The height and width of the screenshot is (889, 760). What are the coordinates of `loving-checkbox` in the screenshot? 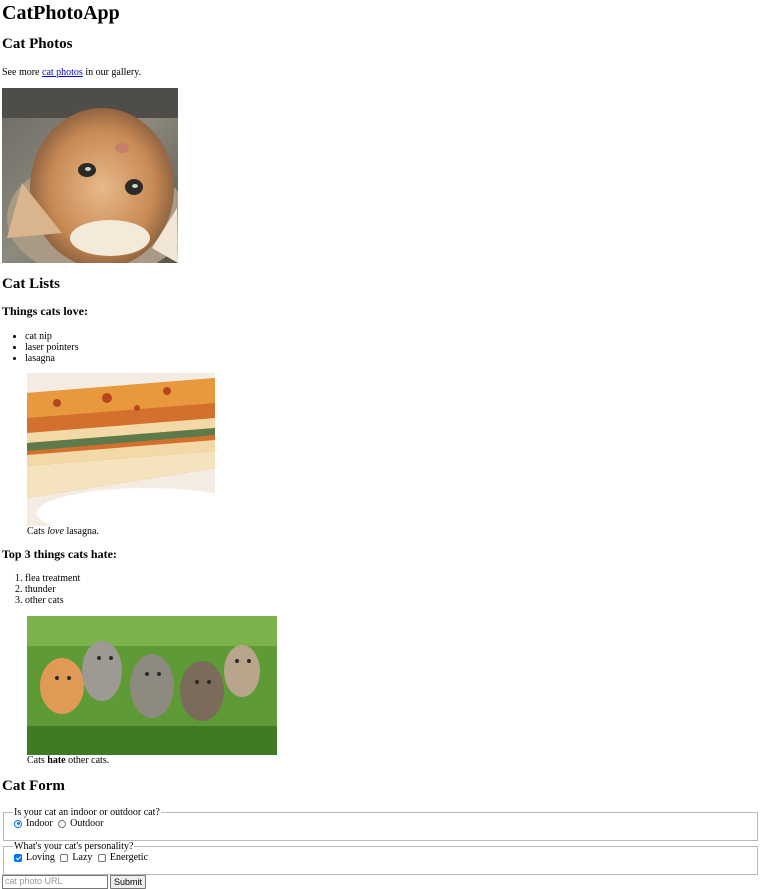 It's located at (18, 857).